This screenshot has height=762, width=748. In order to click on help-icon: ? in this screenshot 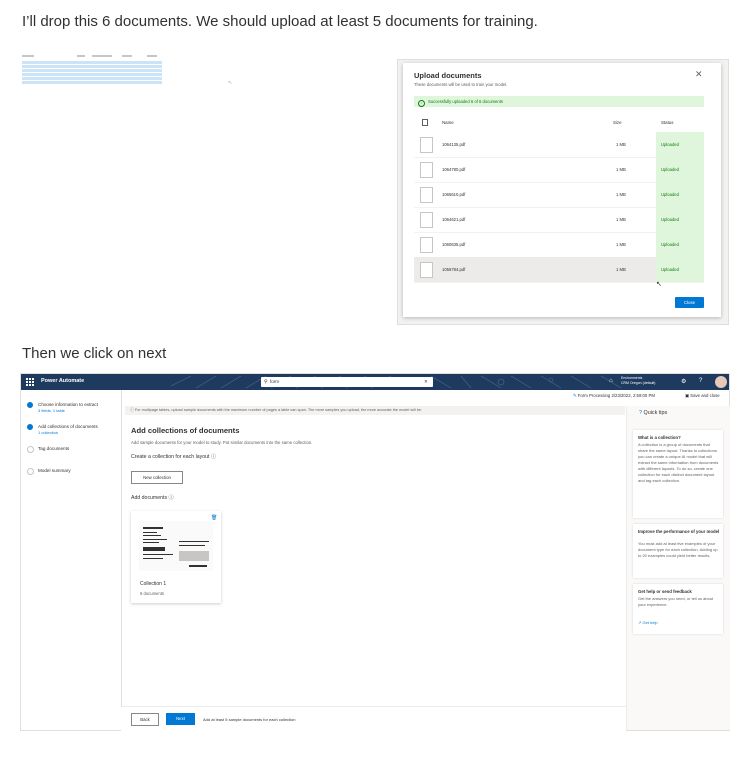, I will do `click(700, 381)`.